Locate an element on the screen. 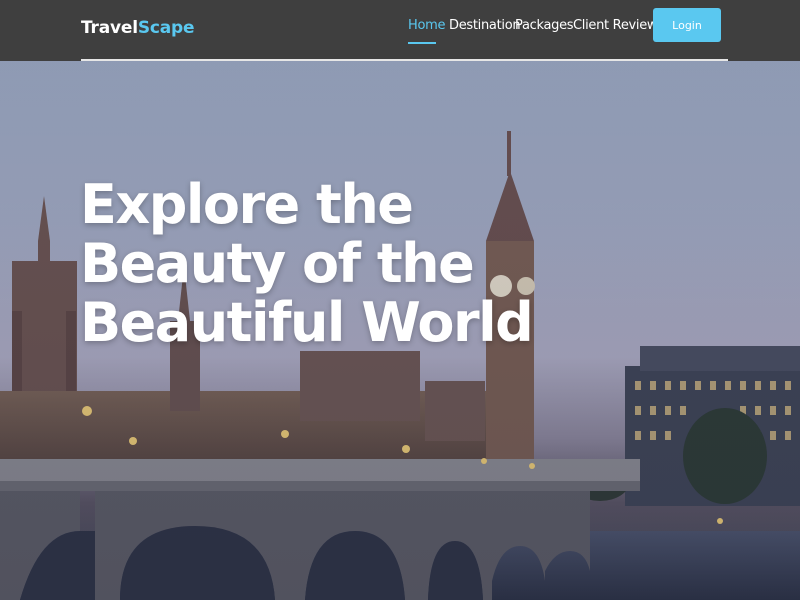  nav-active-indicator is located at coordinates (422, 43).